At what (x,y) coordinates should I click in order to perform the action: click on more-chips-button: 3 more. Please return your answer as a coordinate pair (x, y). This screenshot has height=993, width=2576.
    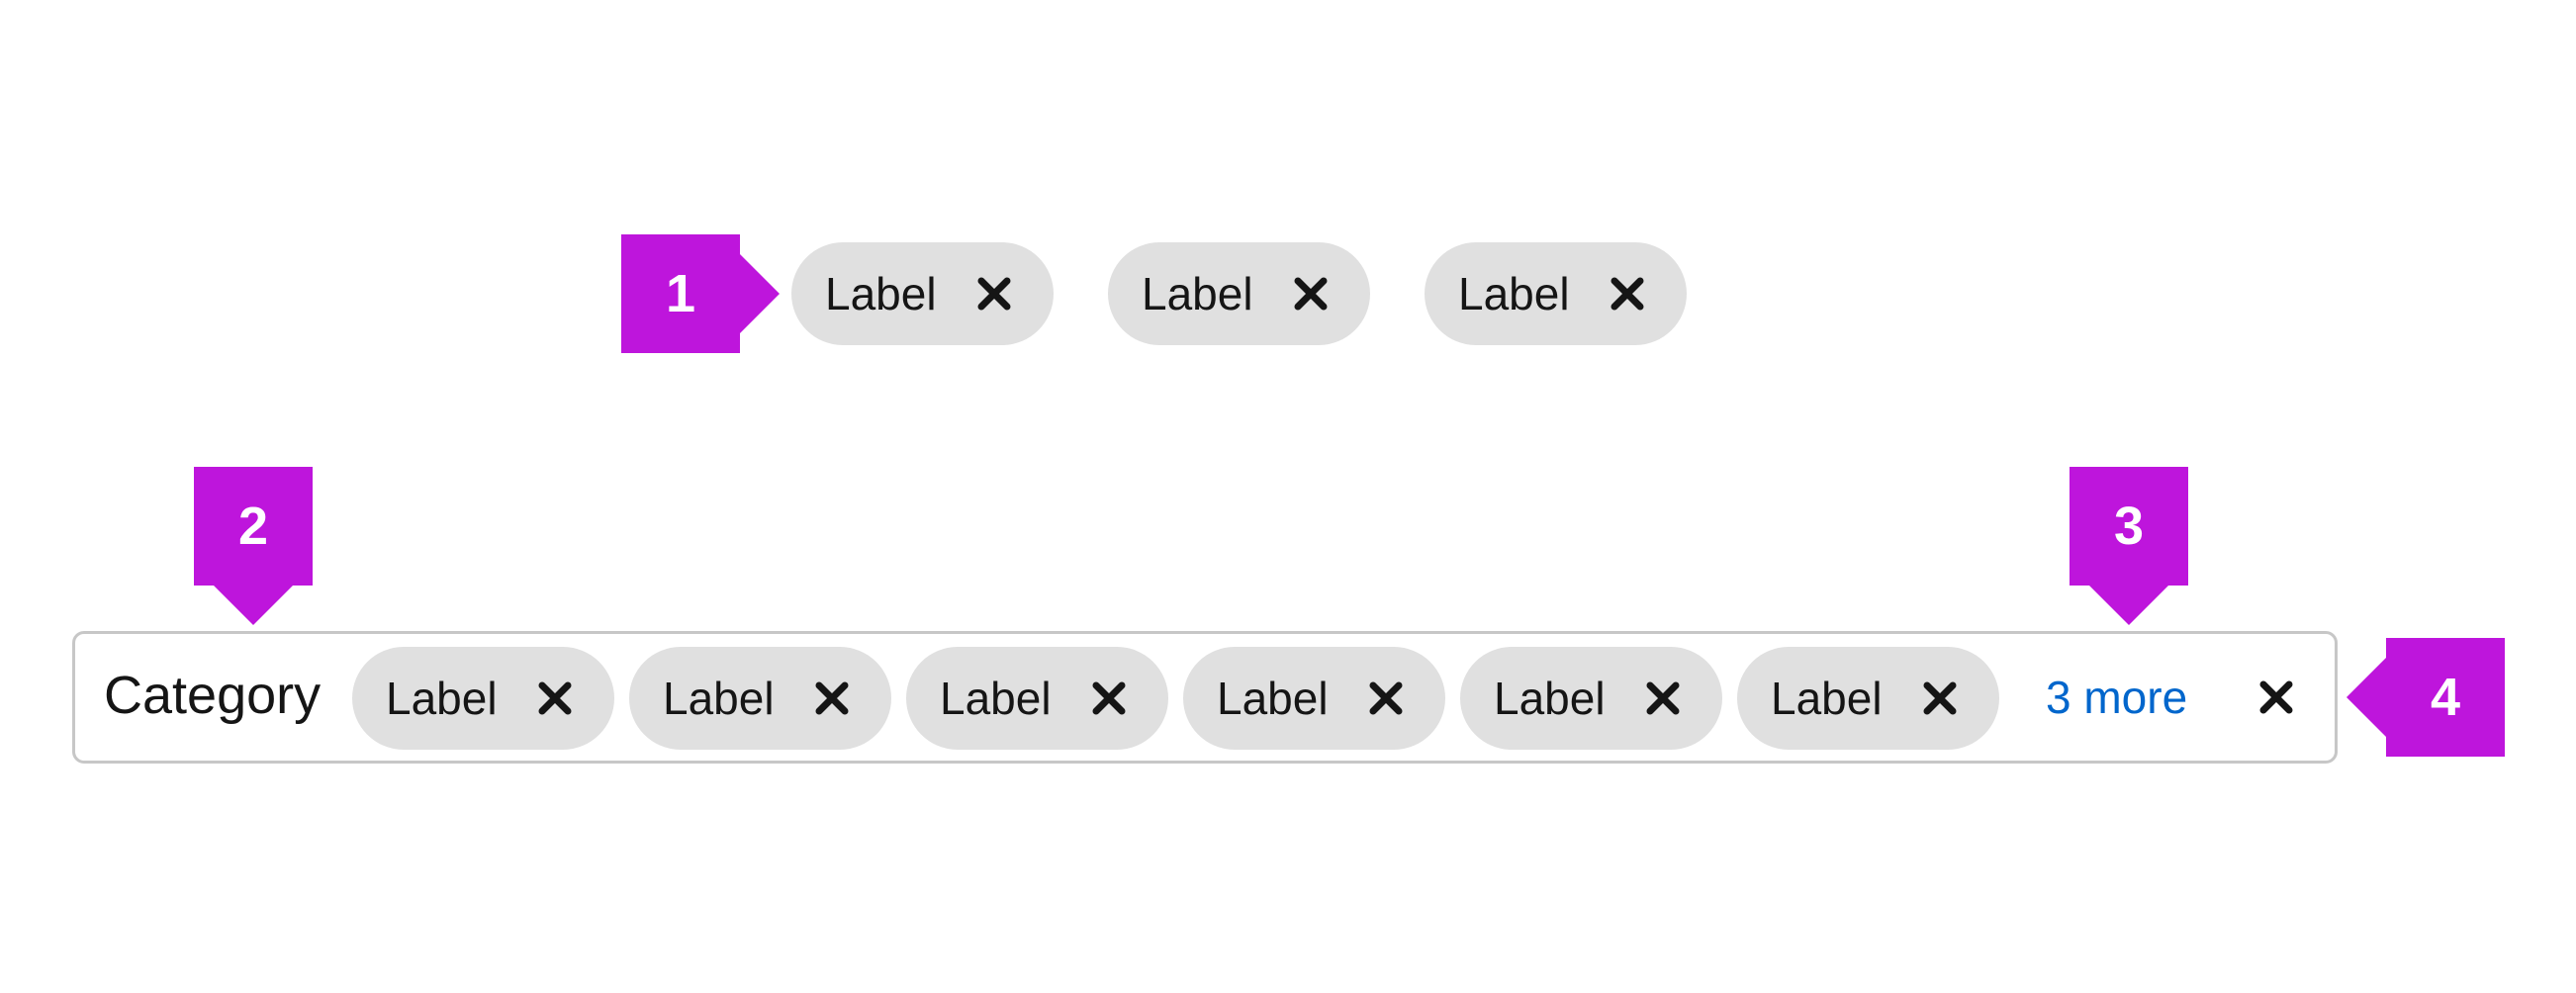
    Looking at the image, I should click on (2117, 698).